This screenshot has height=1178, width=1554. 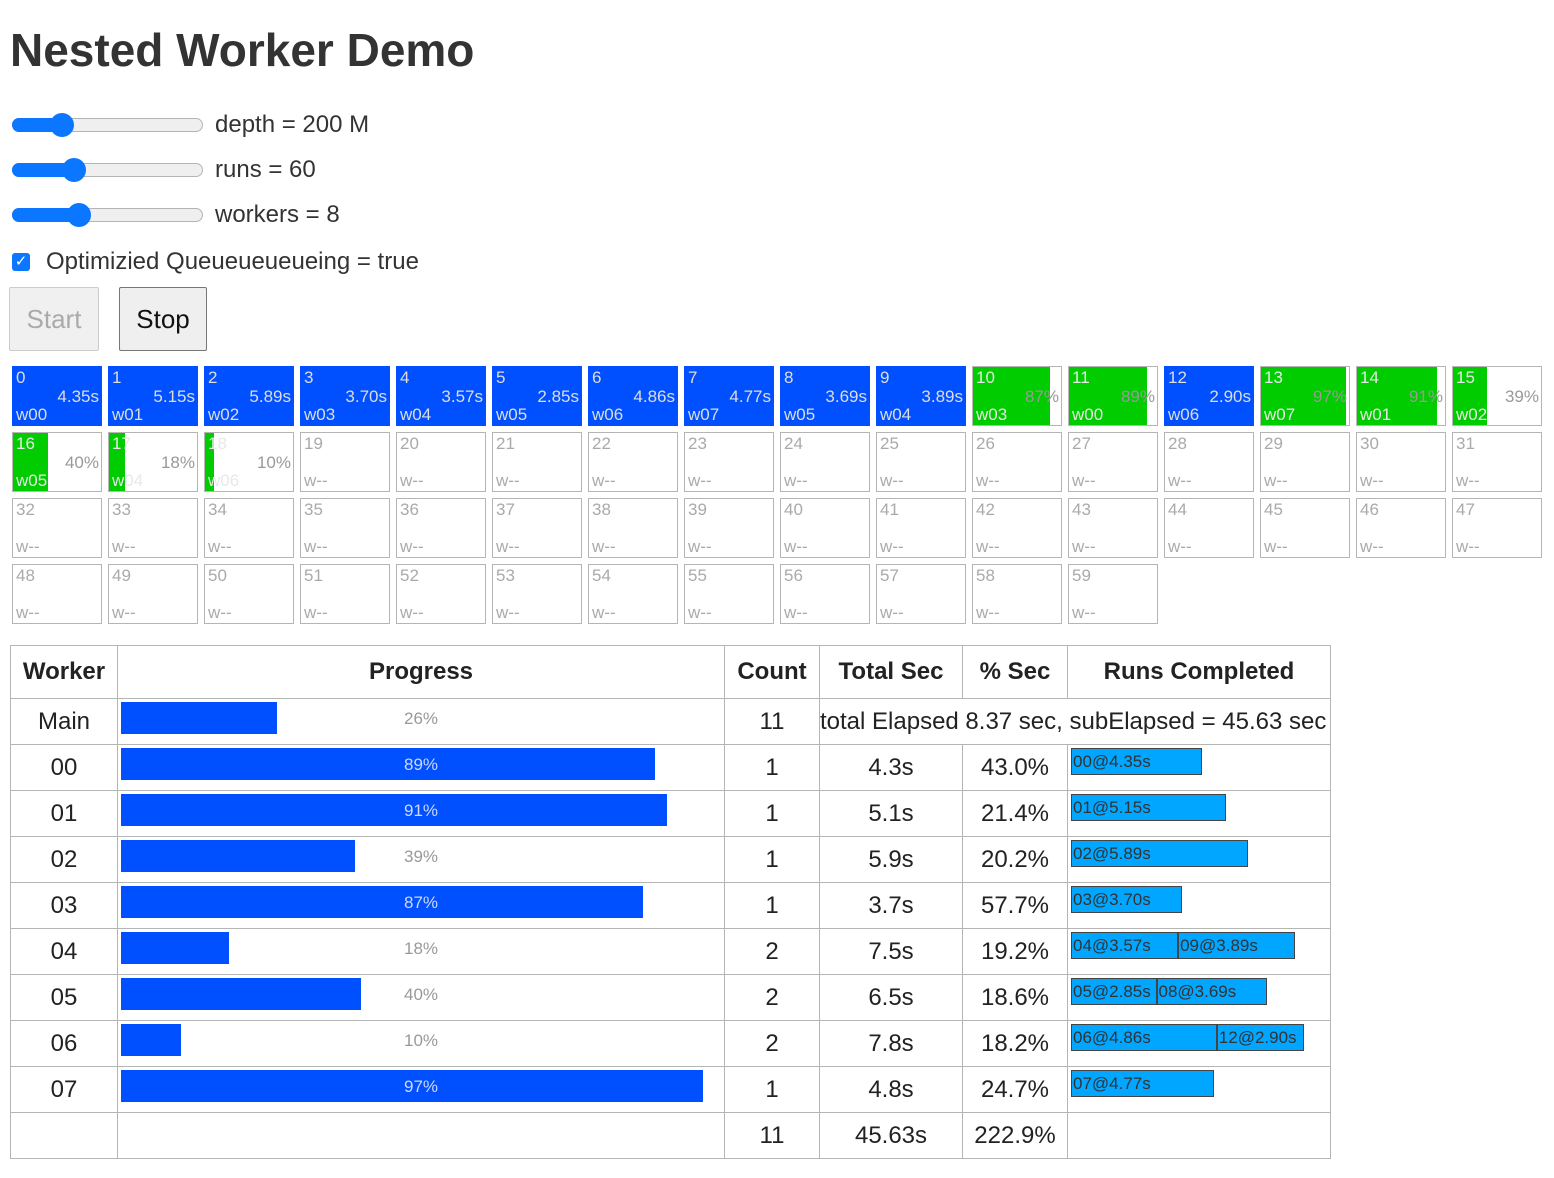 I want to click on run-number: 51, so click(x=313, y=575).